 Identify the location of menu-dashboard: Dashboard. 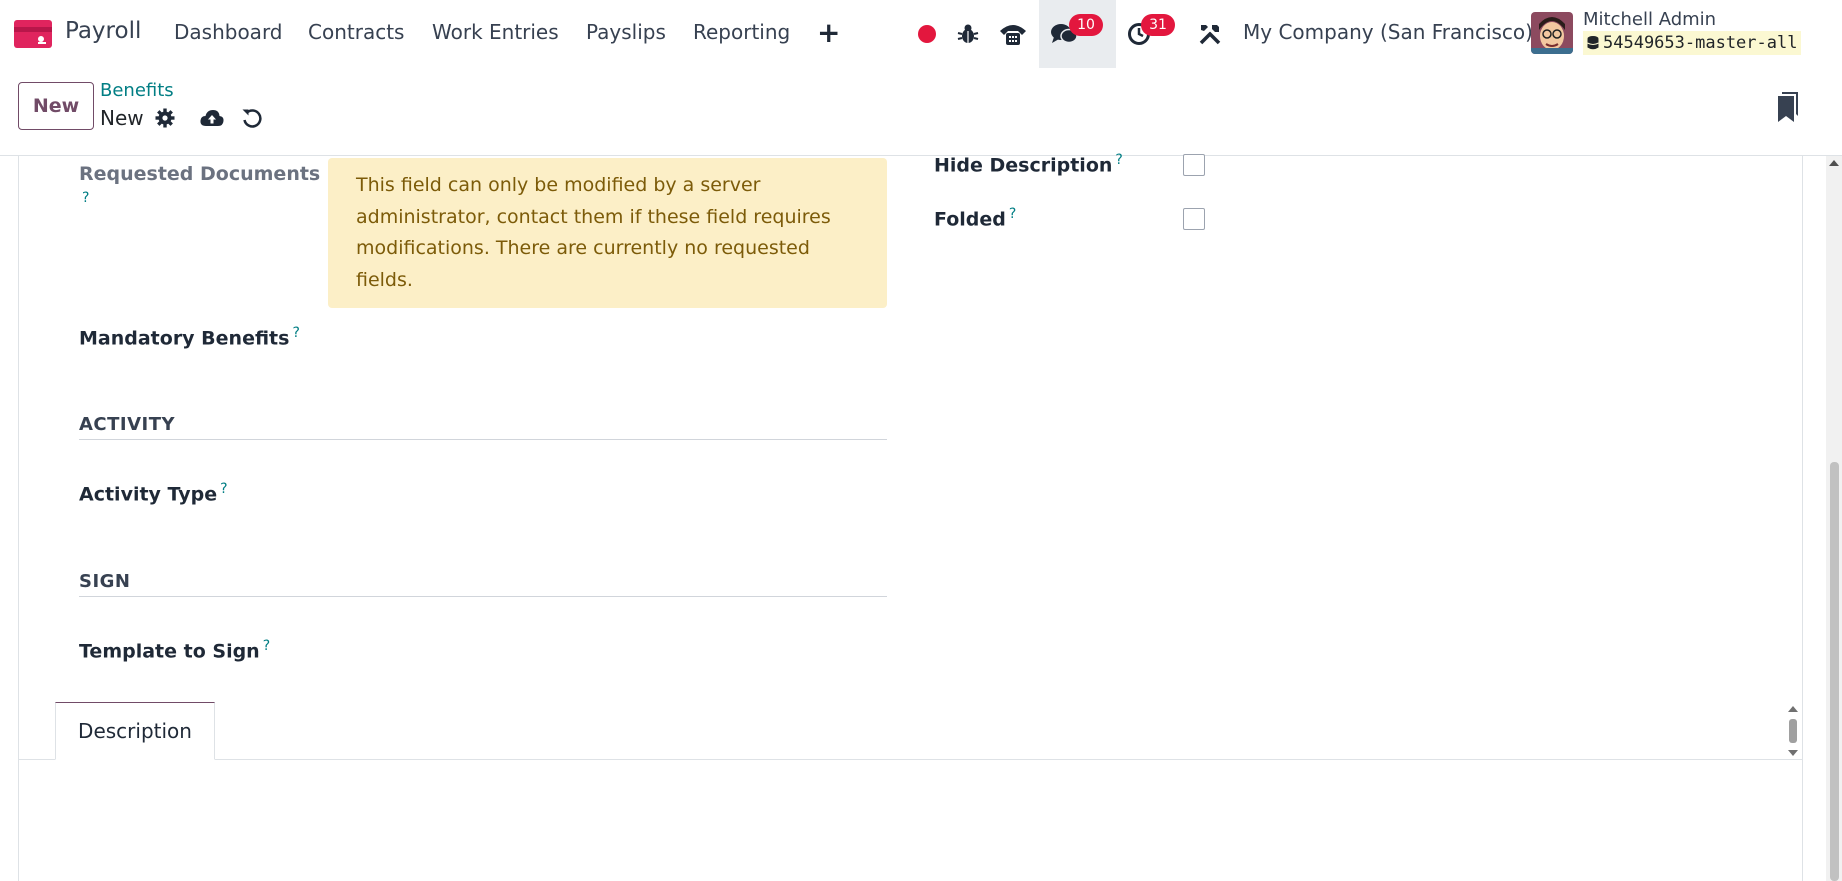
(228, 32).